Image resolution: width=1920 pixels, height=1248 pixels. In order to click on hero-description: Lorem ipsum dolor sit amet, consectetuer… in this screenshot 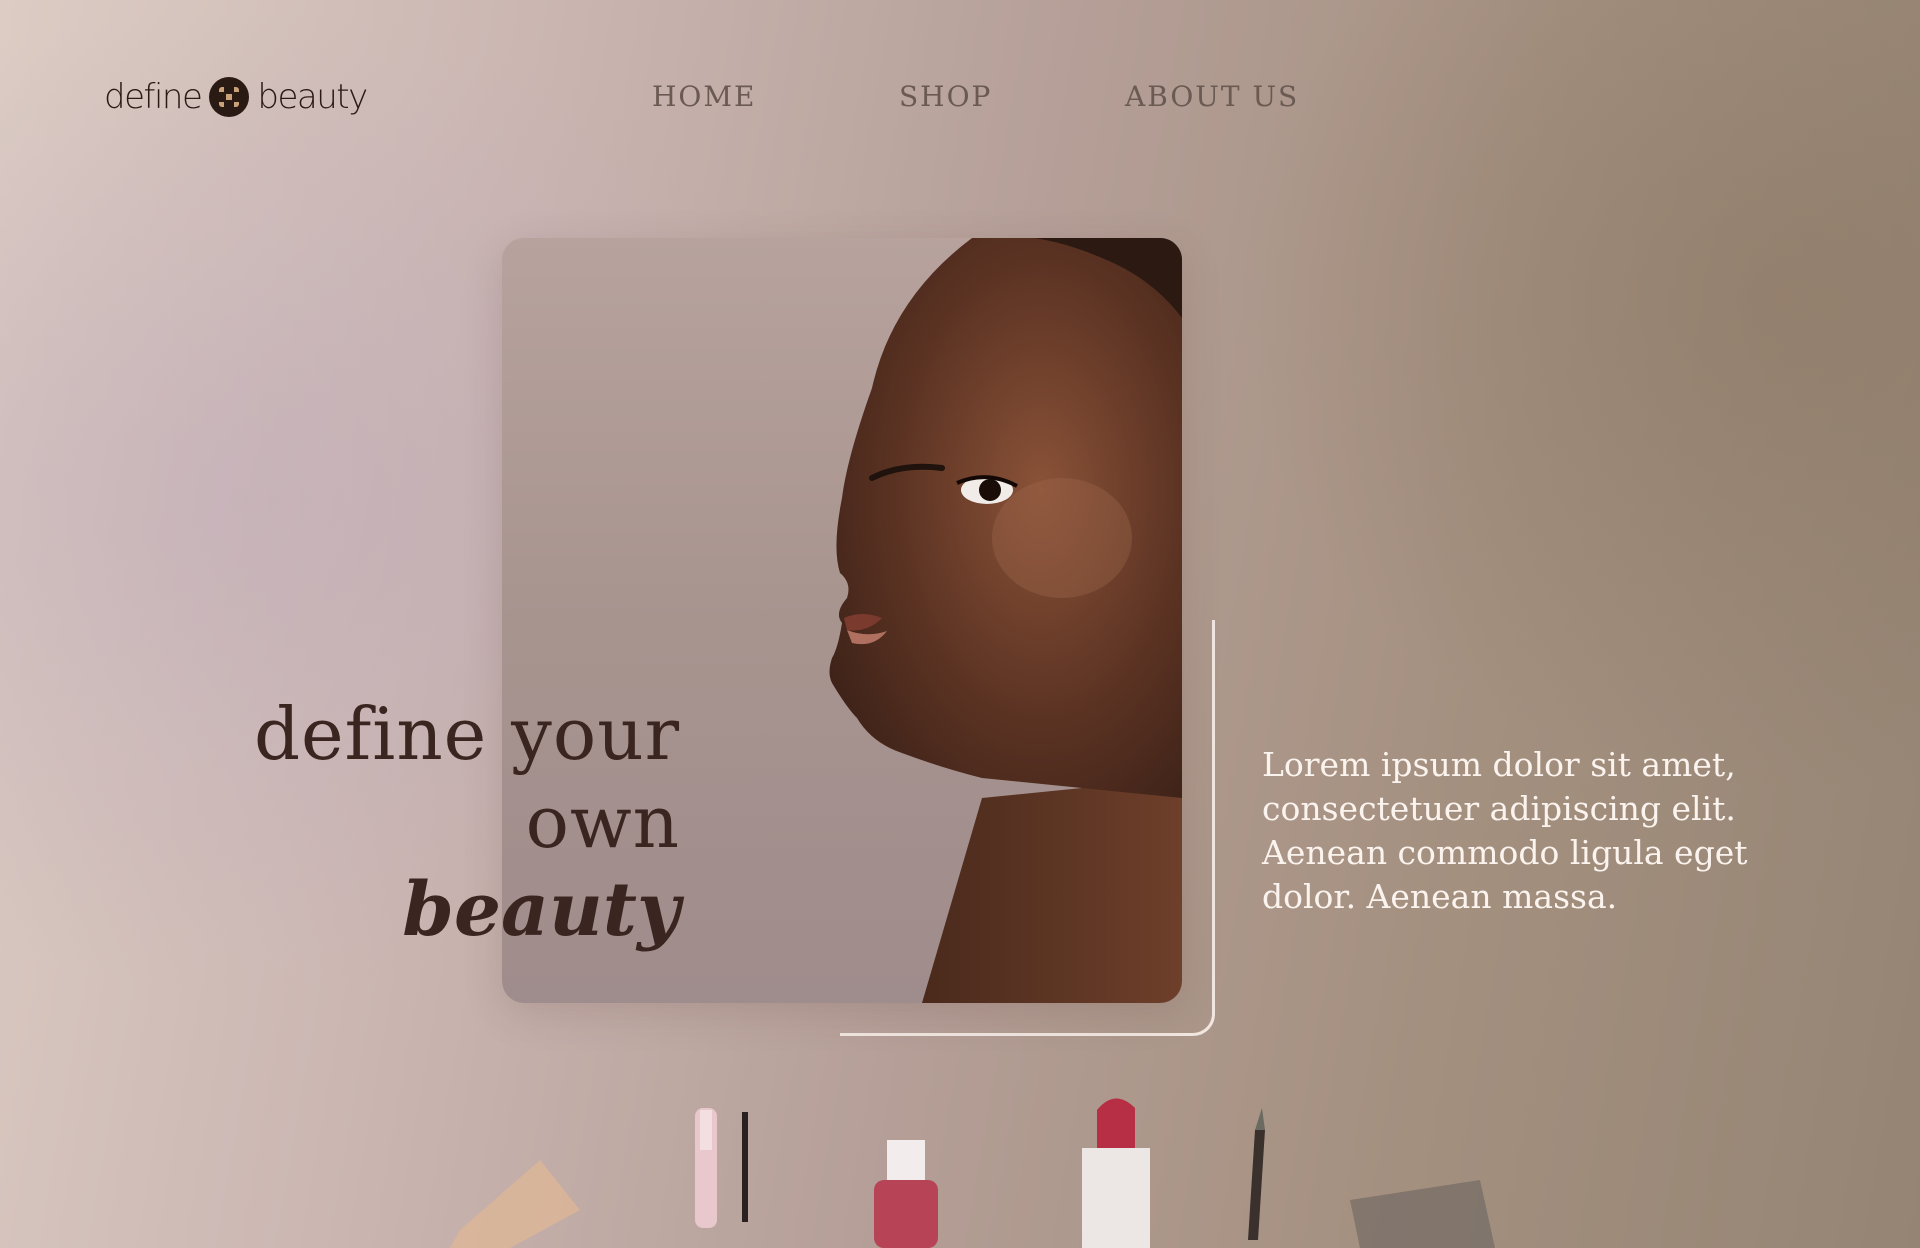, I will do `click(1505, 830)`.